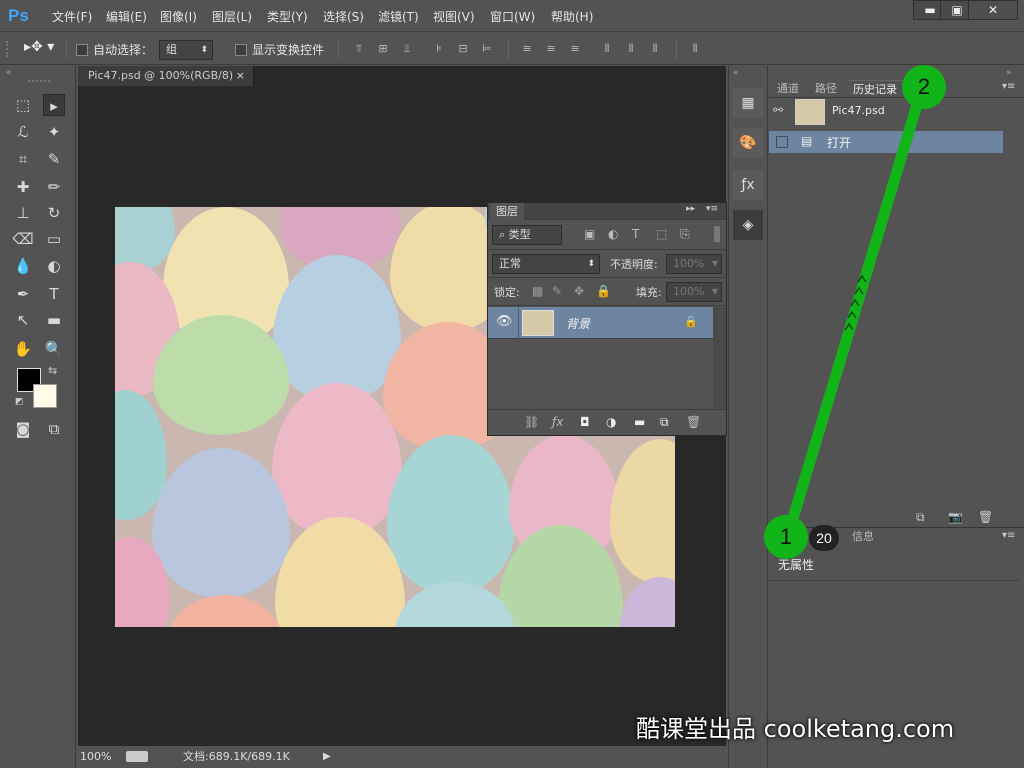  I want to click on watermark: 酷课堂出品 coolketang.com, so click(795, 729).